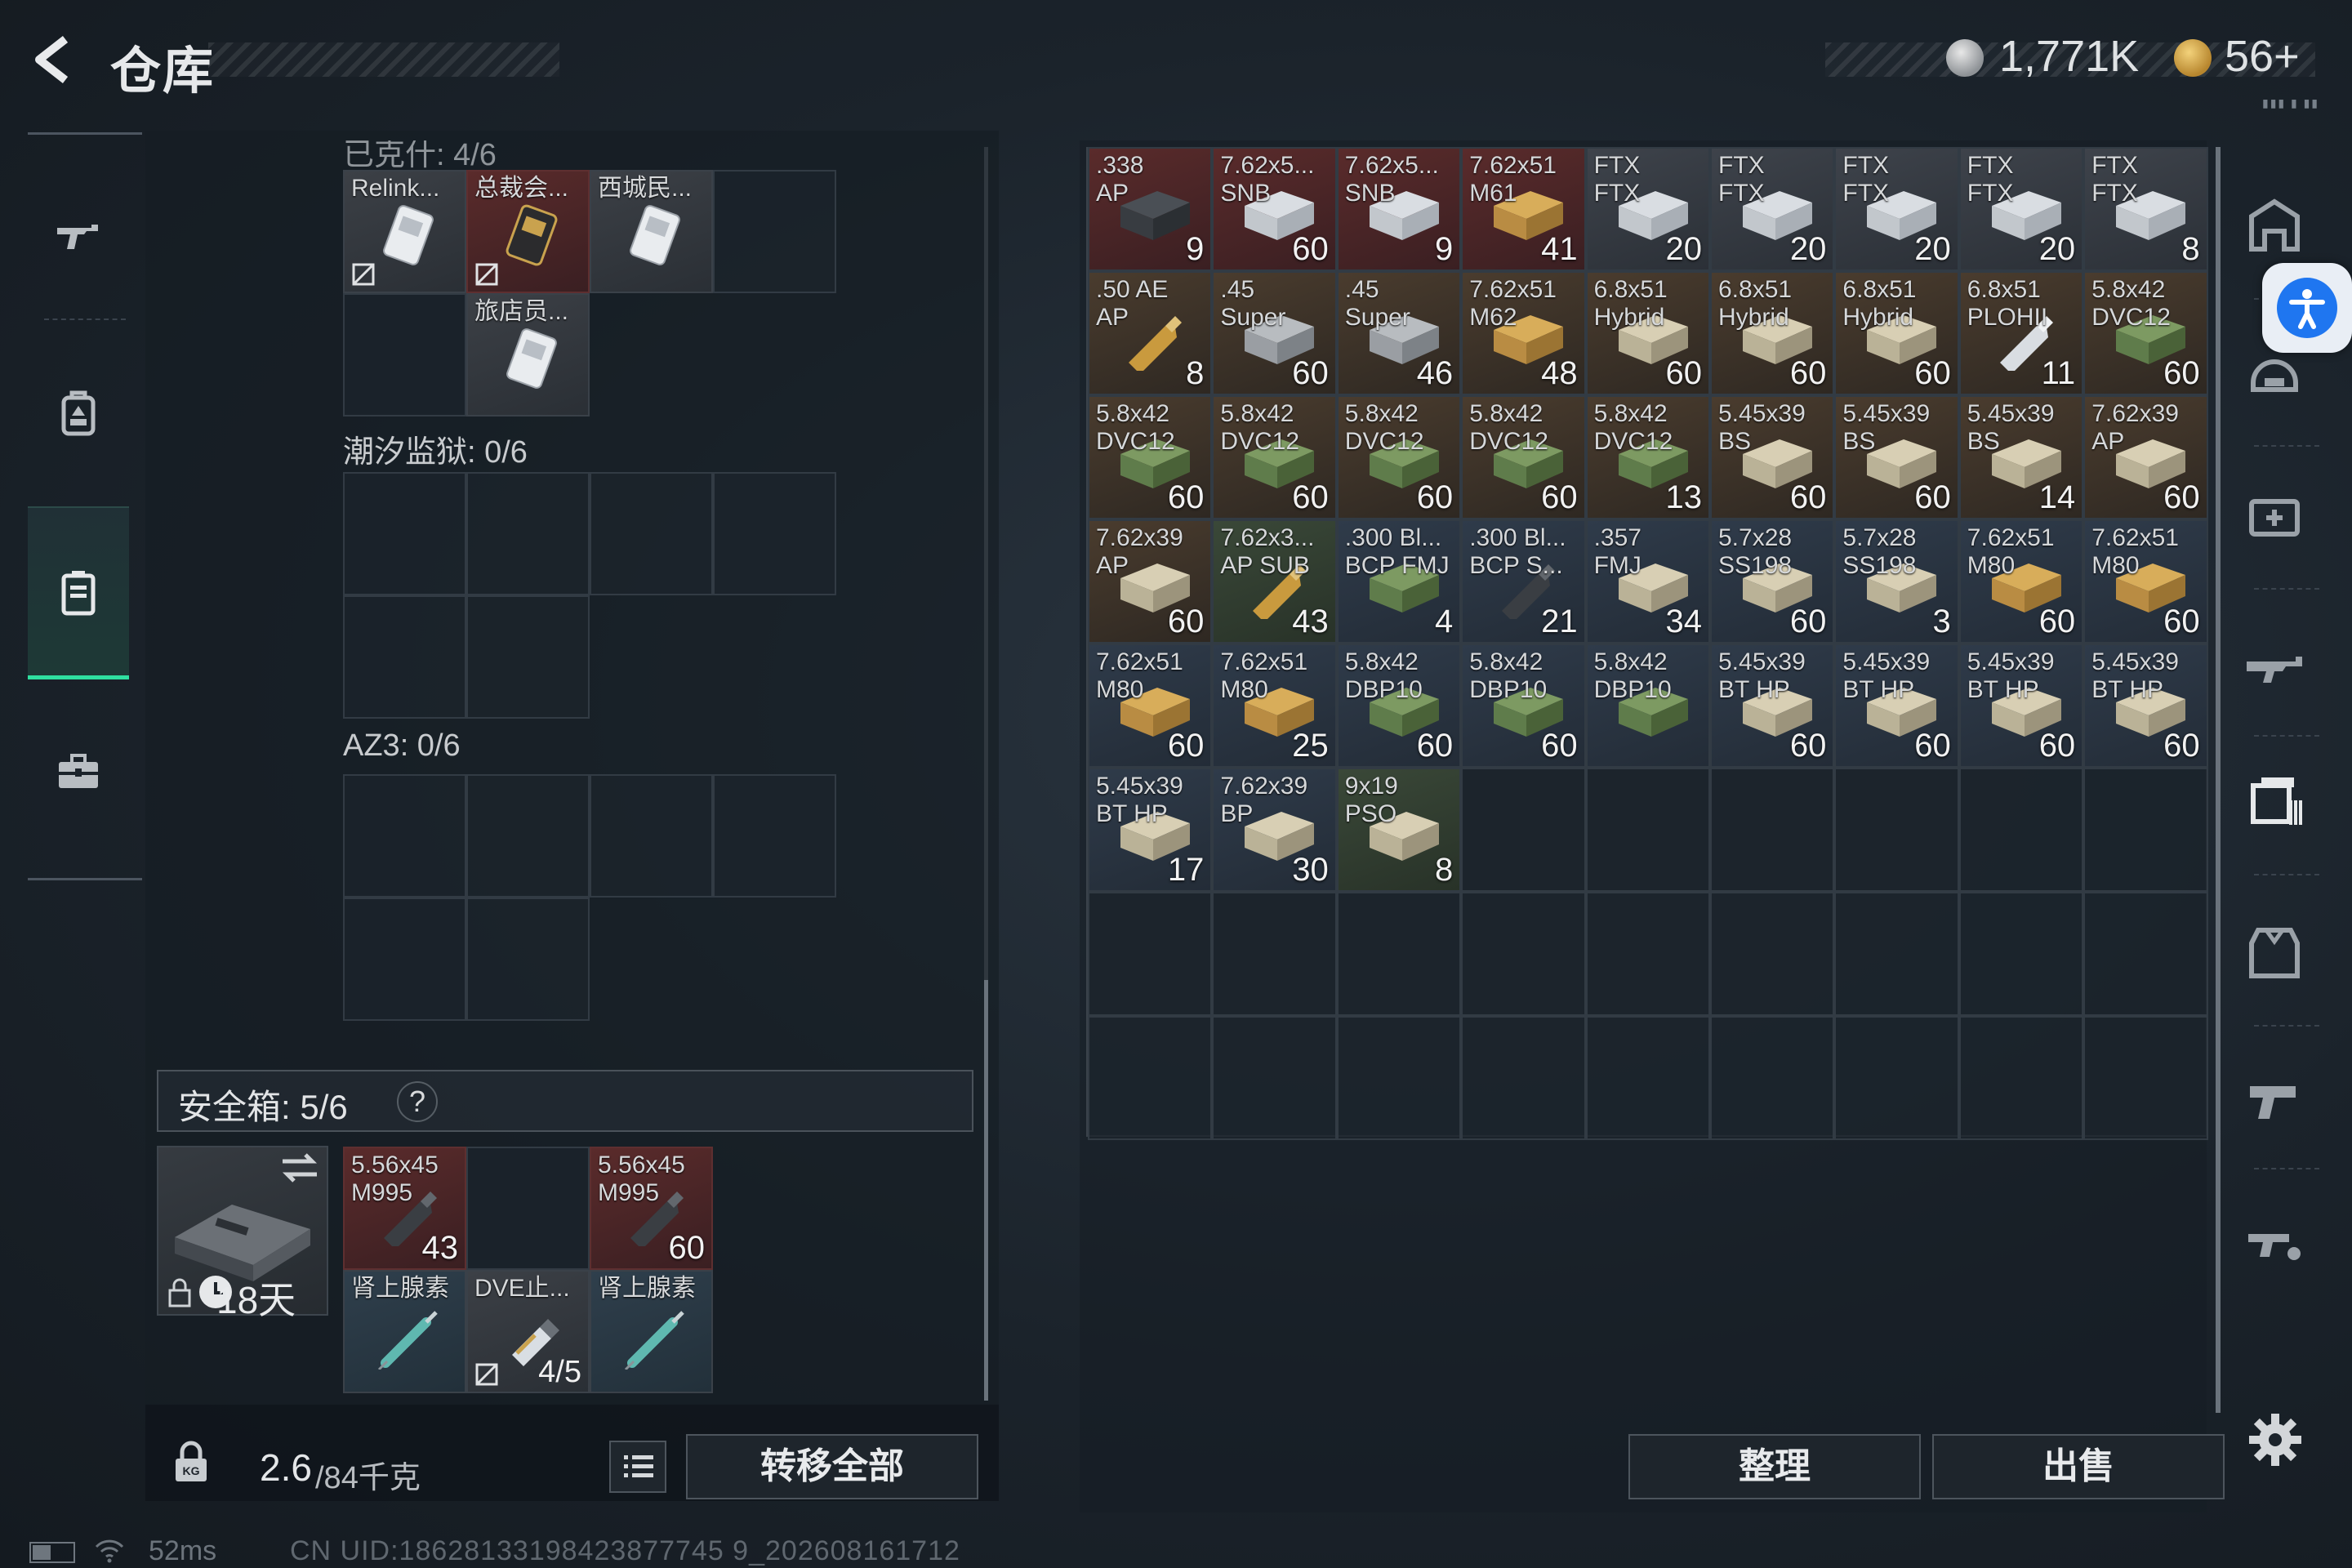 The height and width of the screenshot is (1568, 2352). What do you see at coordinates (637, 1467) in the screenshot?
I see `list-view-button` at bounding box center [637, 1467].